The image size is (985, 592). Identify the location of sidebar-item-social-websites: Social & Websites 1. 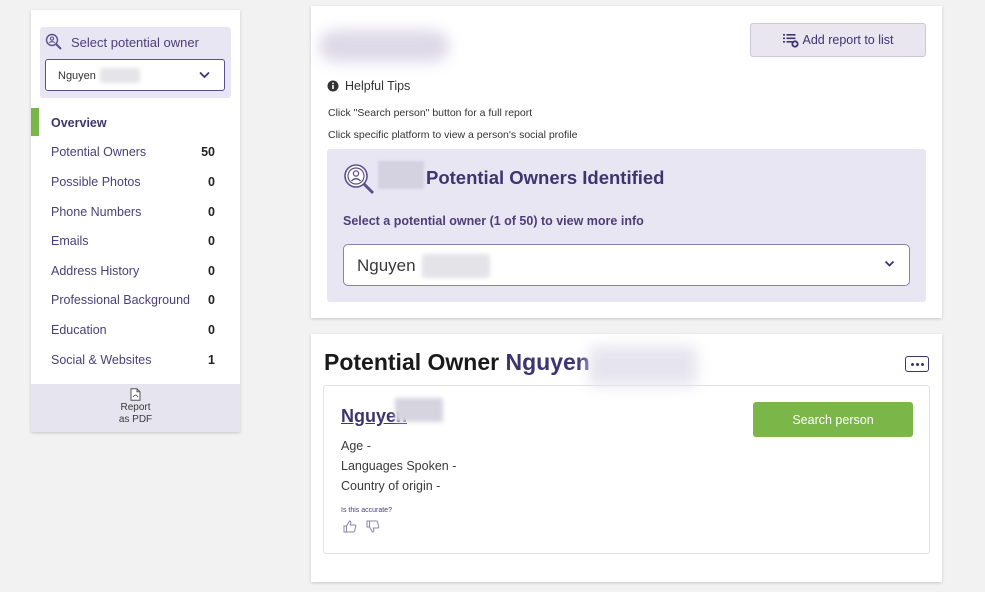
(135, 360).